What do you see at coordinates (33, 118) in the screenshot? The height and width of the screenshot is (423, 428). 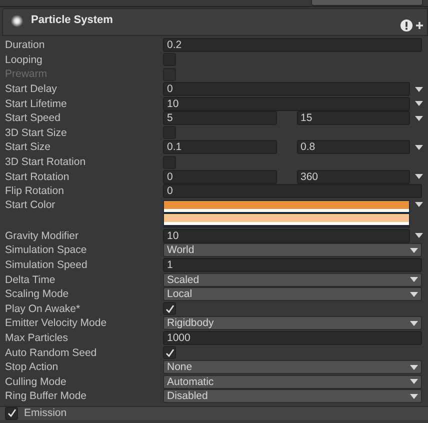 I see `property-label: Start Speed` at bounding box center [33, 118].